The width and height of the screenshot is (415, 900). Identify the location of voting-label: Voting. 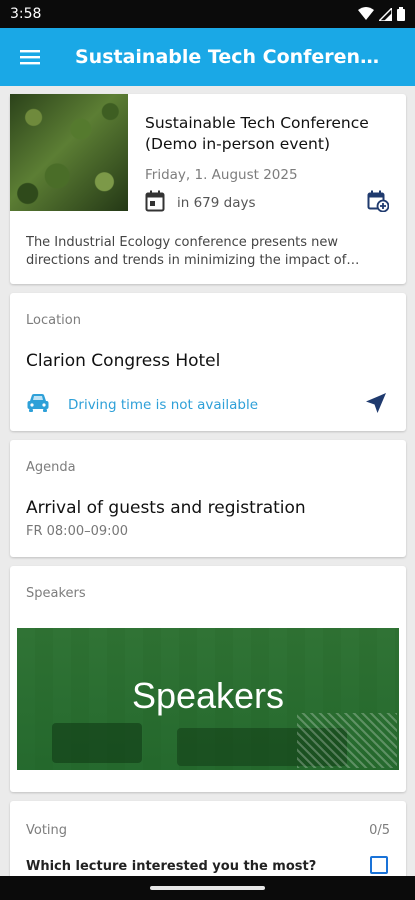
(47, 830).